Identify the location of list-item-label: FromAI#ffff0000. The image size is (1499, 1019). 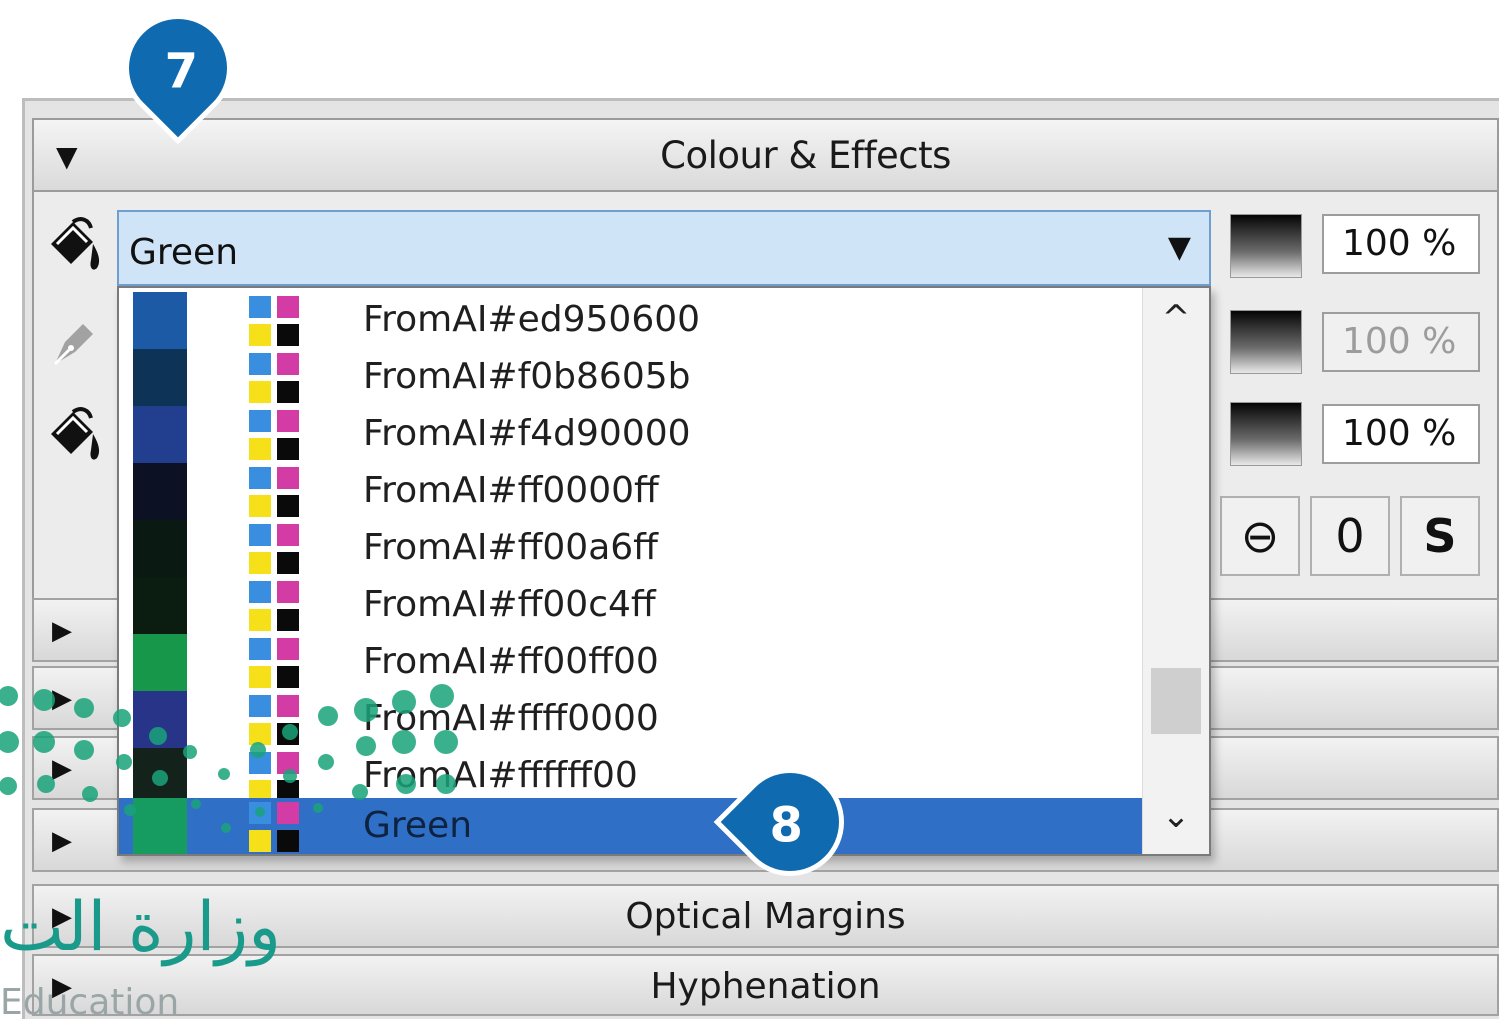
(511, 718).